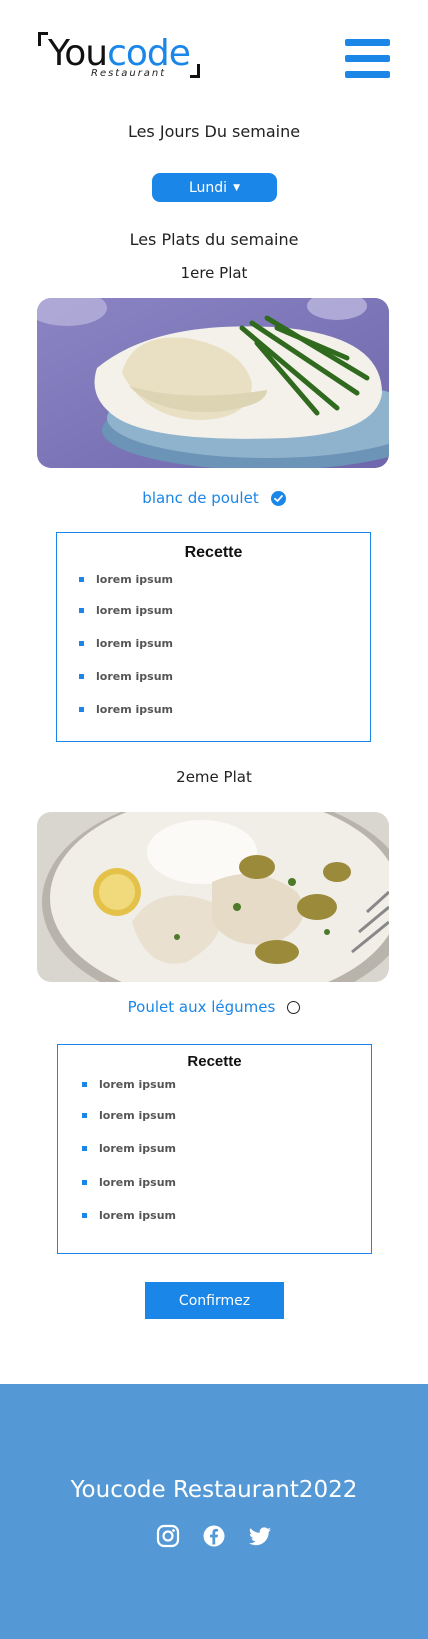 The image size is (428, 1639). Describe the element at coordinates (214, 273) in the screenshot. I see `dish-1-heading: 1ere Plat` at that location.